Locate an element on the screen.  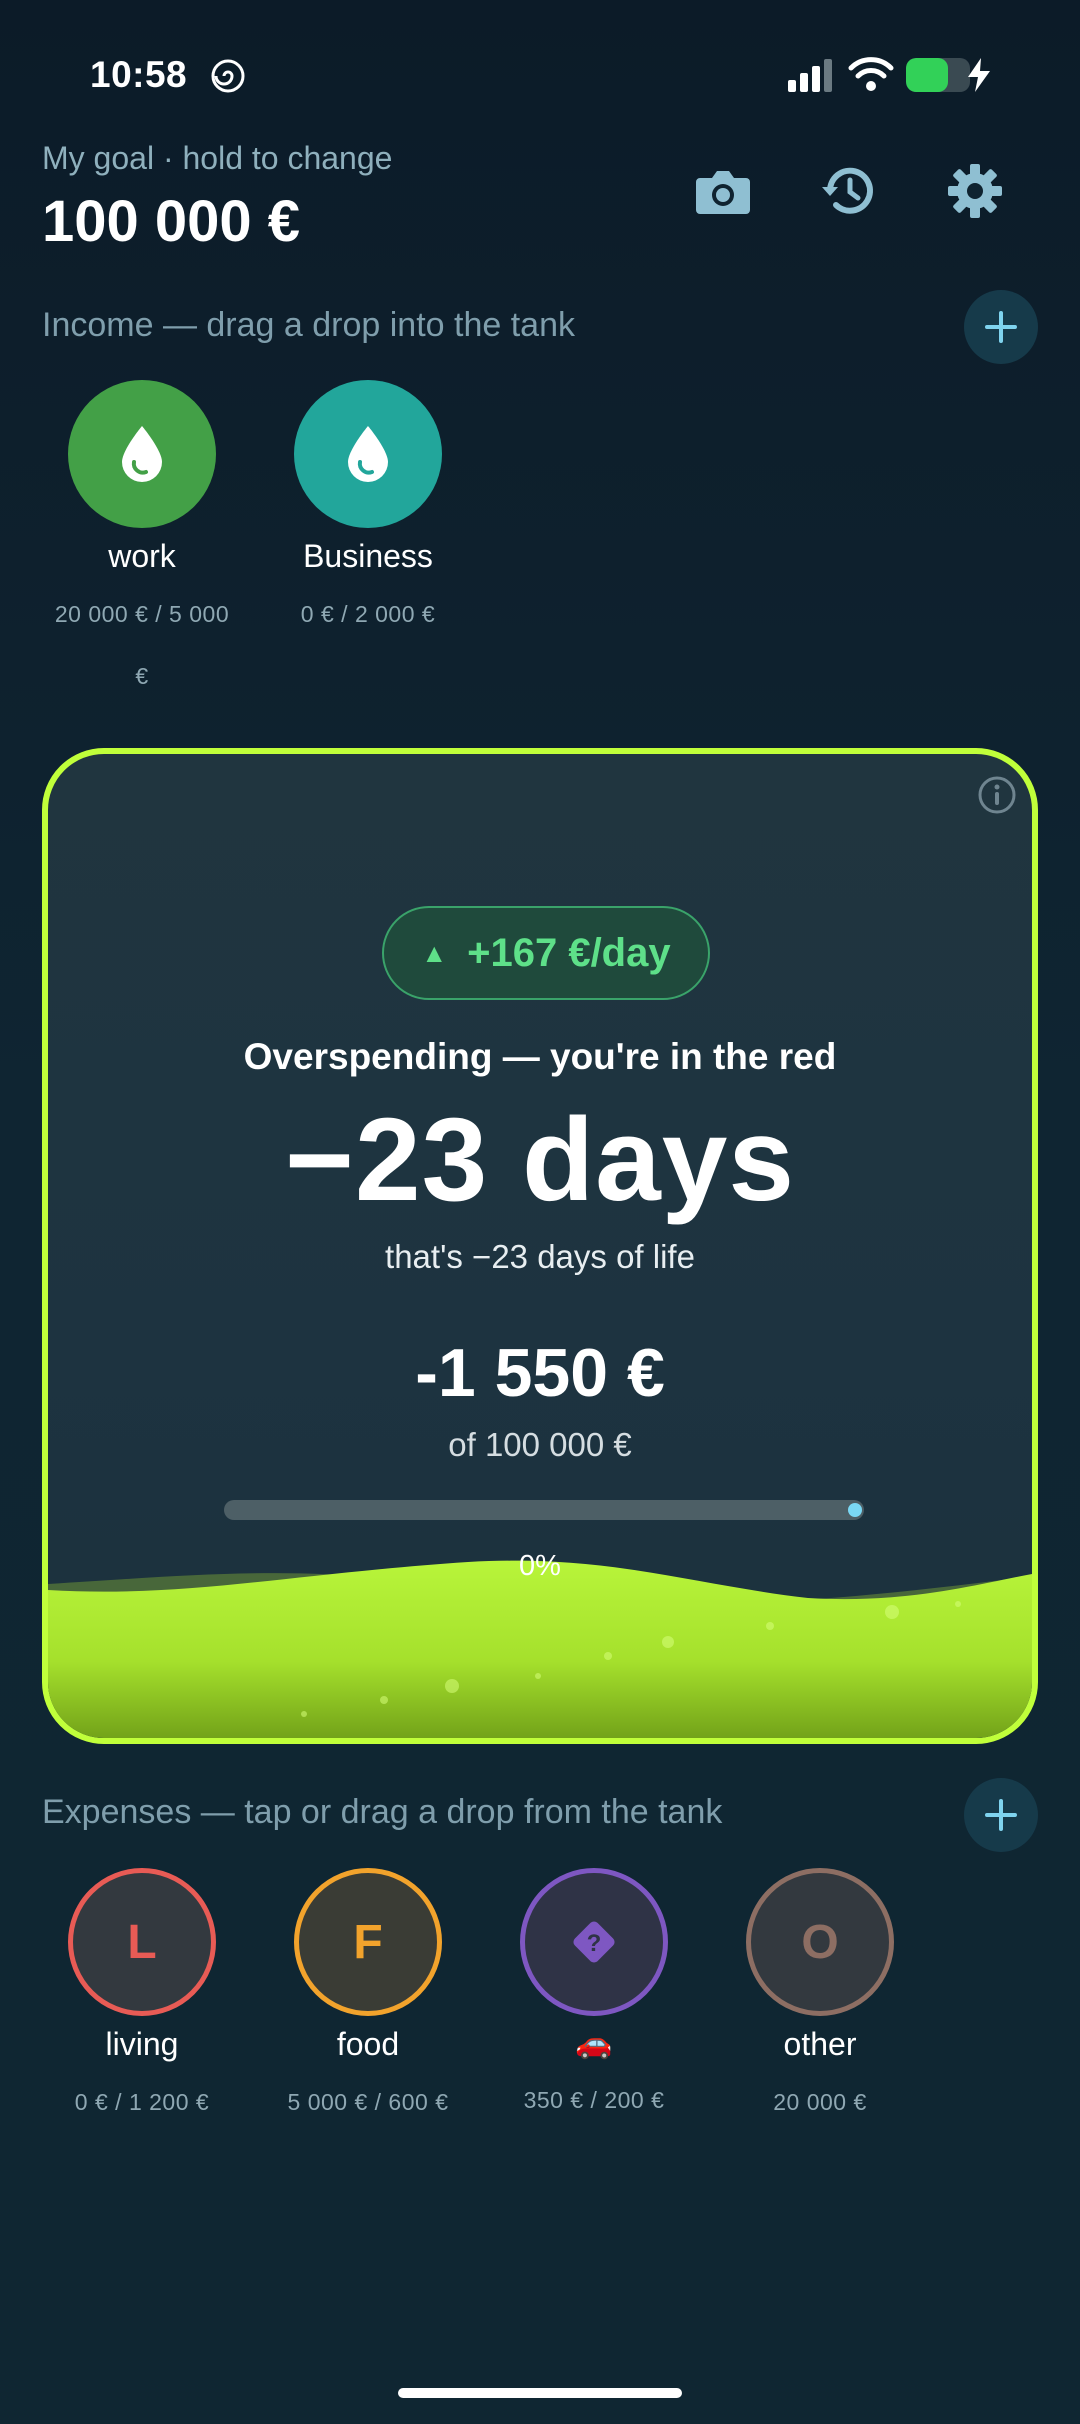
expense-item-car: ? 🚗 350 € / 200 € is located at coordinates (594, 1999).